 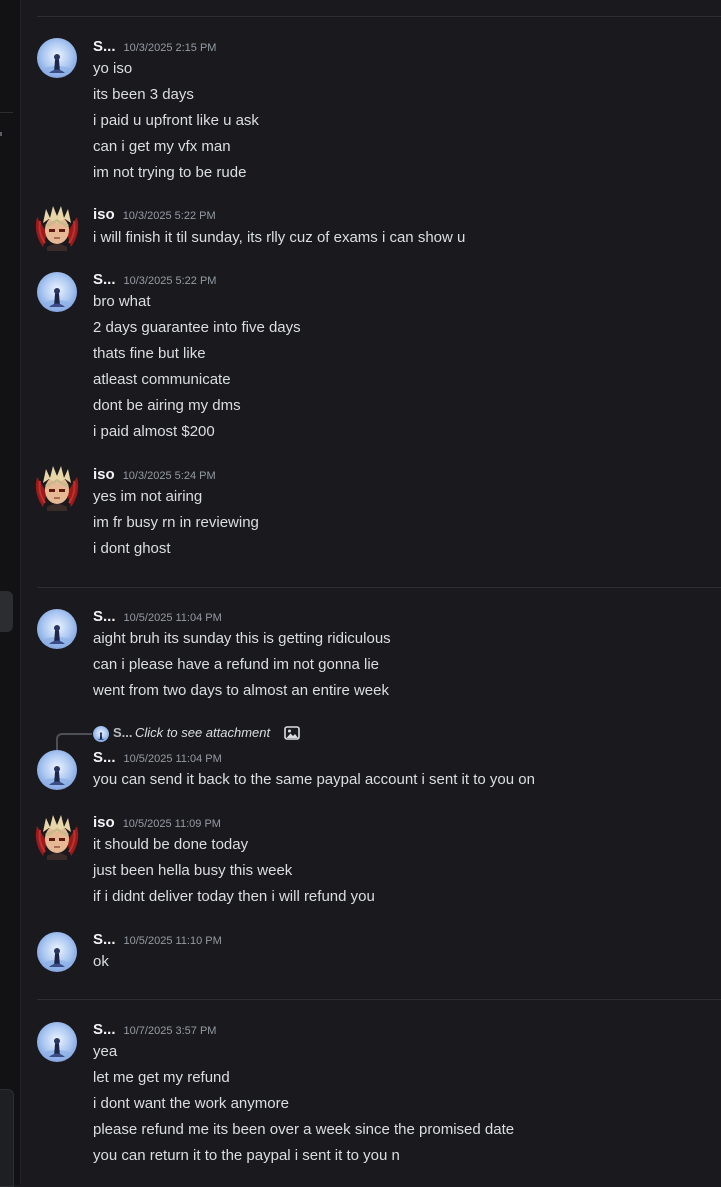 What do you see at coordinates (202, 732) in the screenshot?
I see `reply-preview: Click to see attachment` at bounding box center [202, 732].